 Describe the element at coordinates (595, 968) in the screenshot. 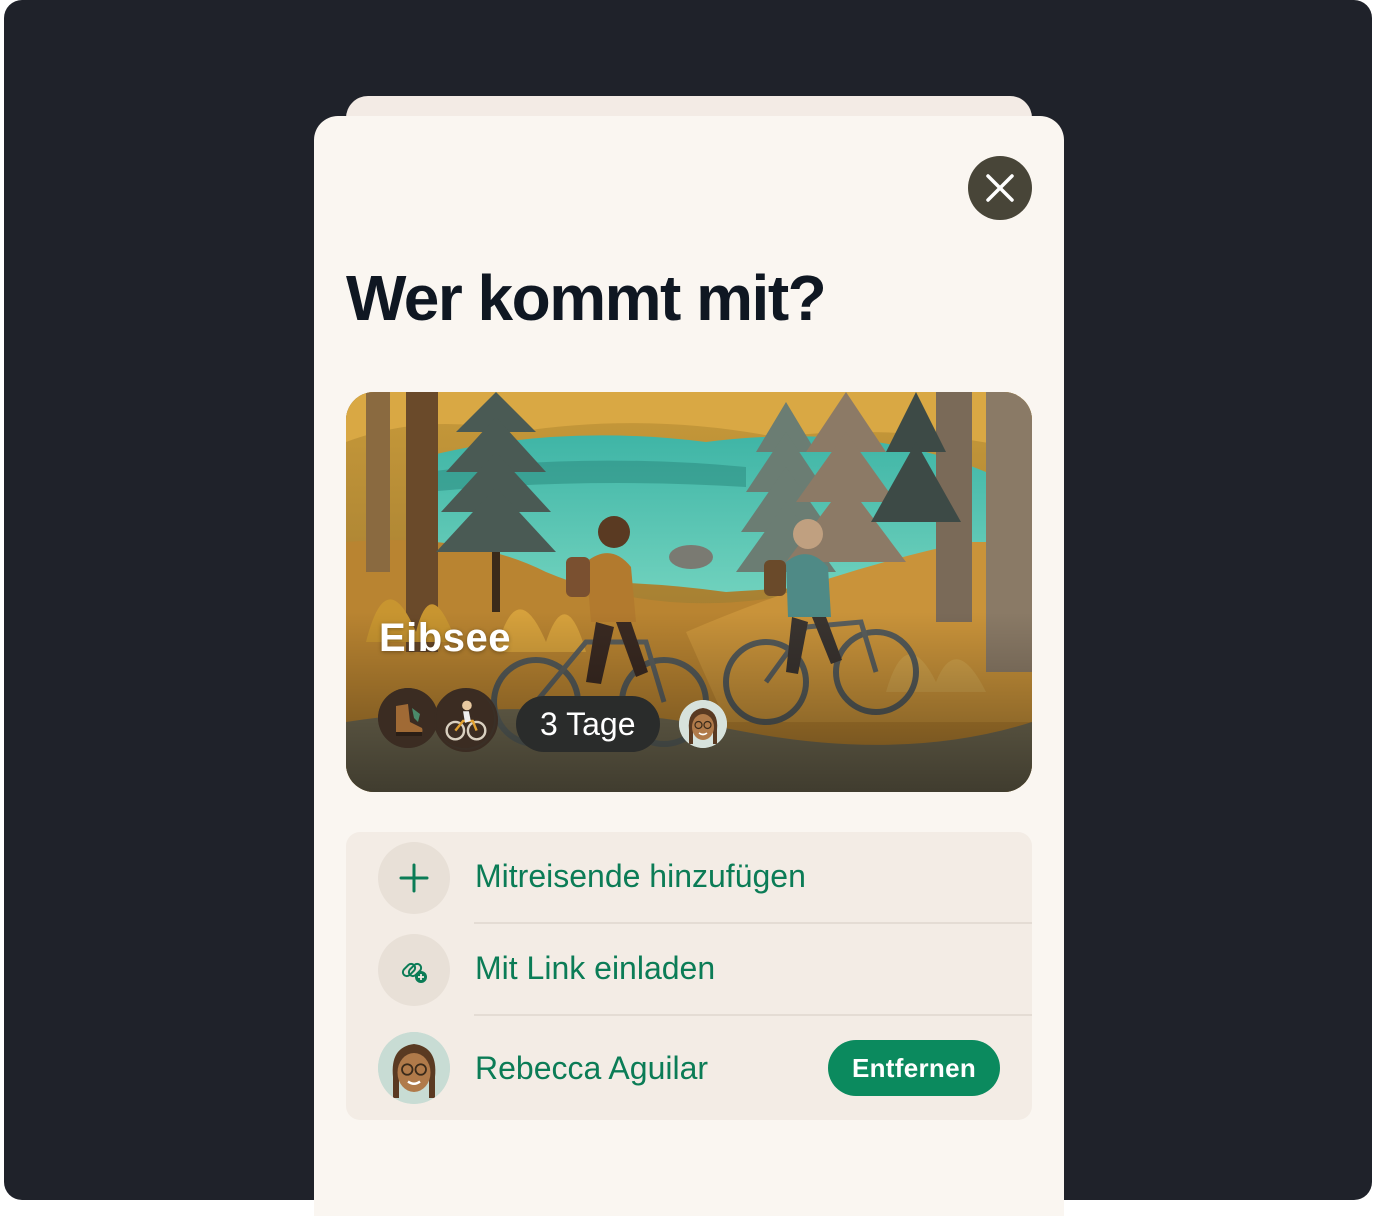

I see `invite-link-label: Mit Link einladen` at that location.